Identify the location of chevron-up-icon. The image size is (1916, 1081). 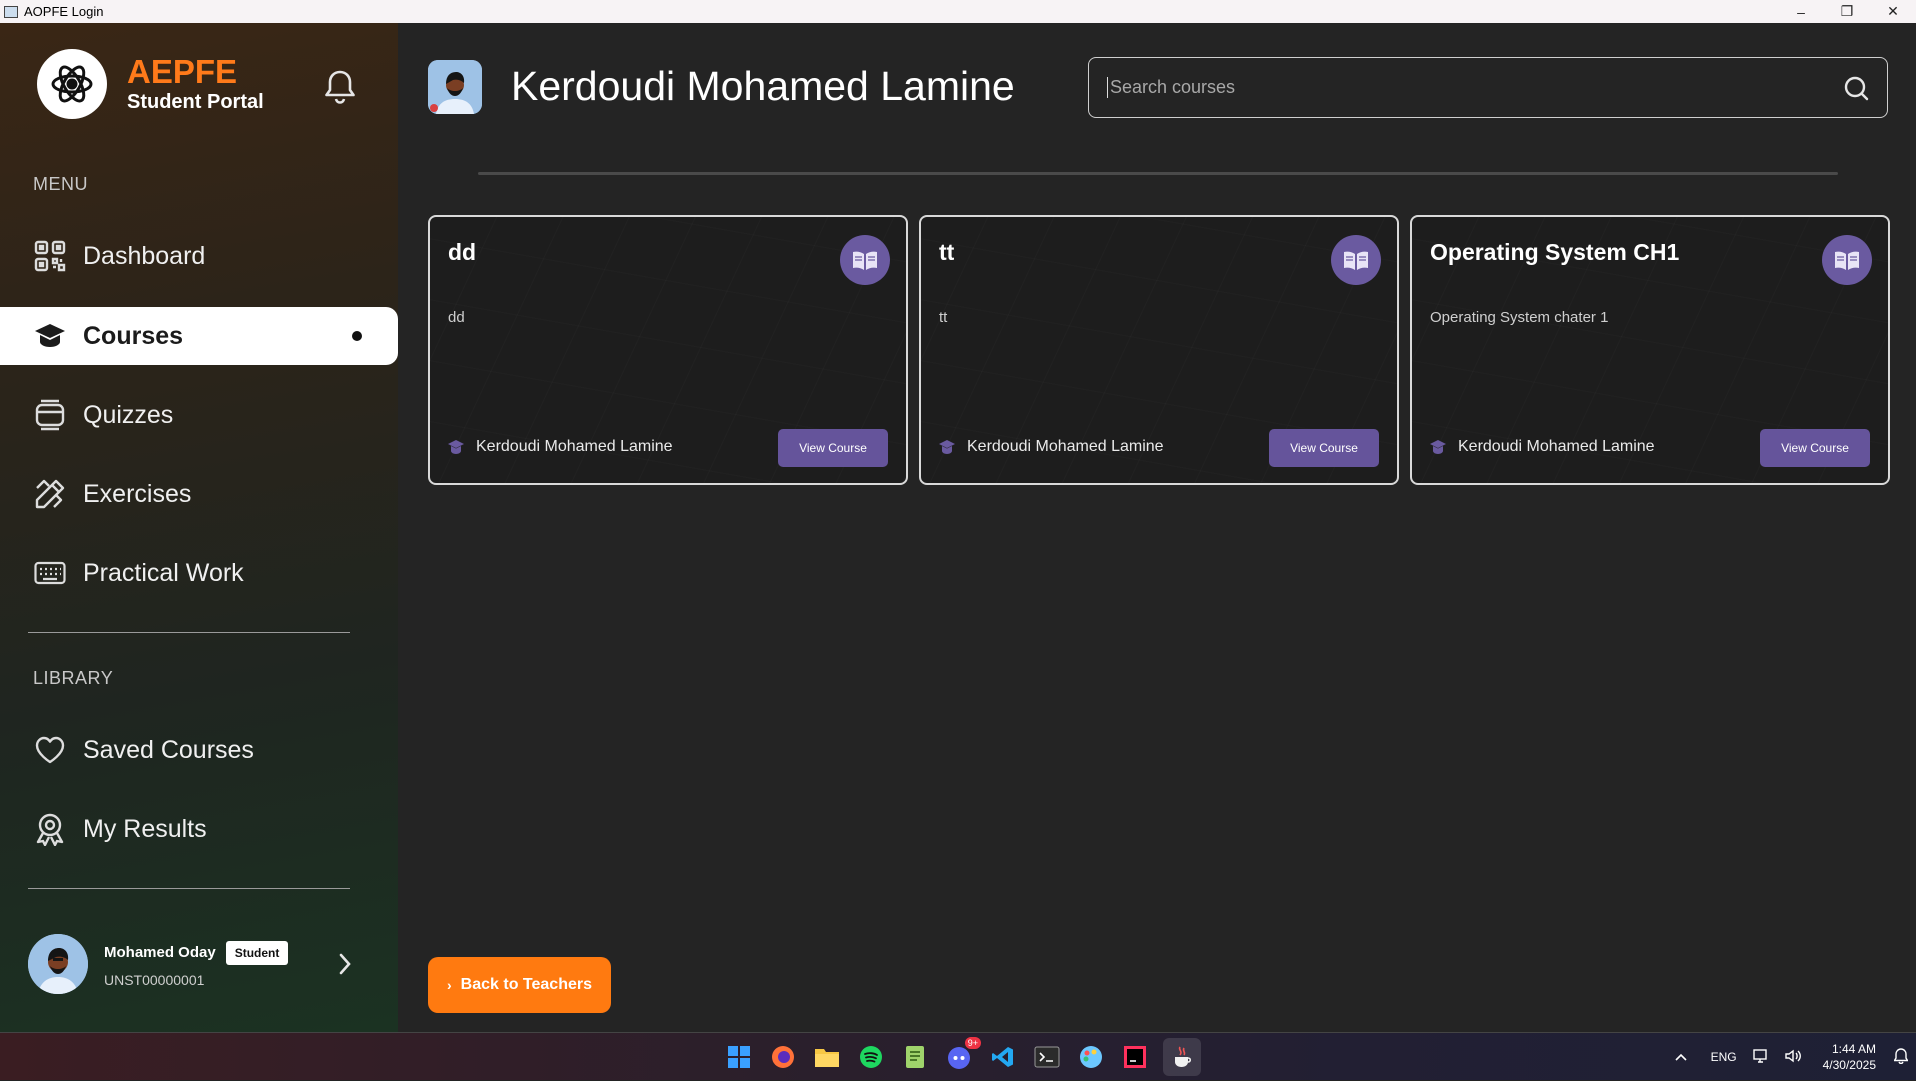
(1681, 1057).